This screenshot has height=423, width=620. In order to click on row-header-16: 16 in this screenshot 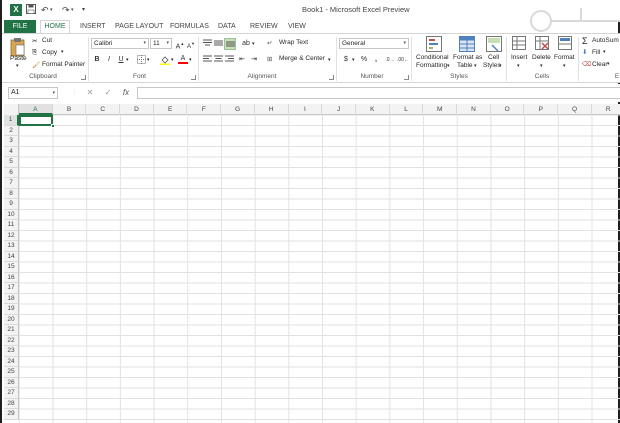, I will do `click(11, 277)`.